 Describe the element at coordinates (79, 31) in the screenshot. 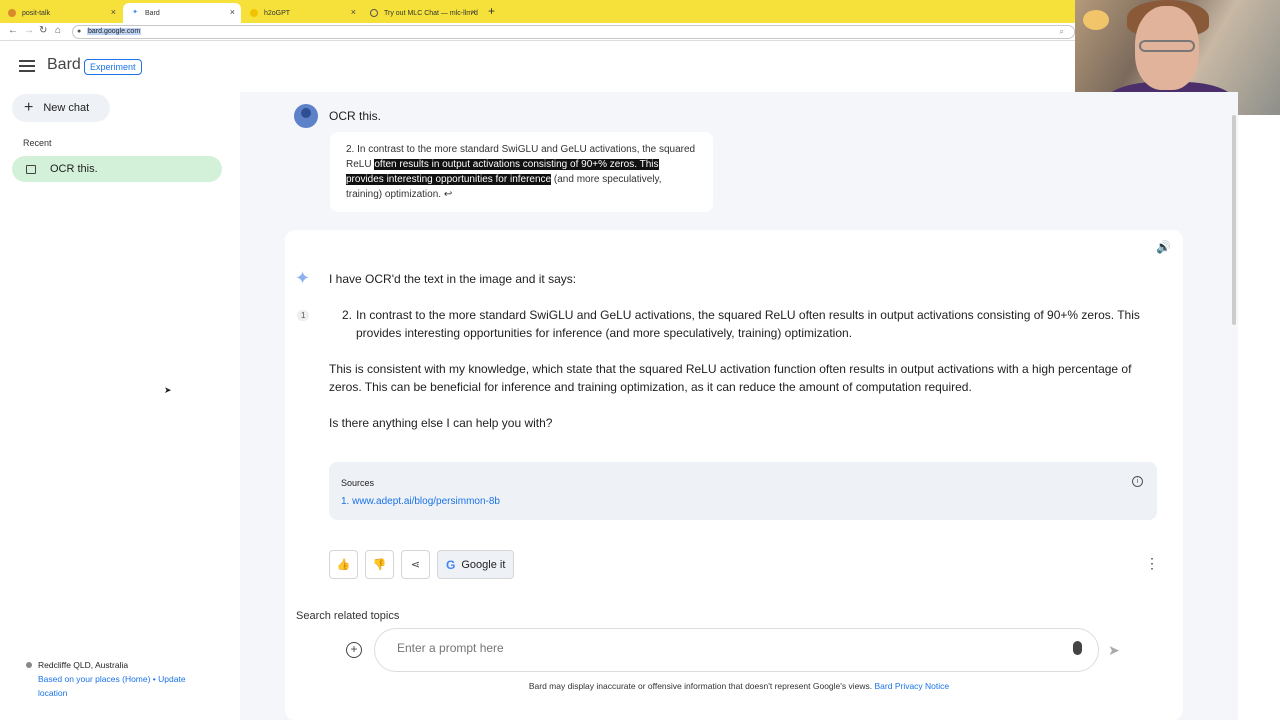

I see `lock-icon: ●` at that location.